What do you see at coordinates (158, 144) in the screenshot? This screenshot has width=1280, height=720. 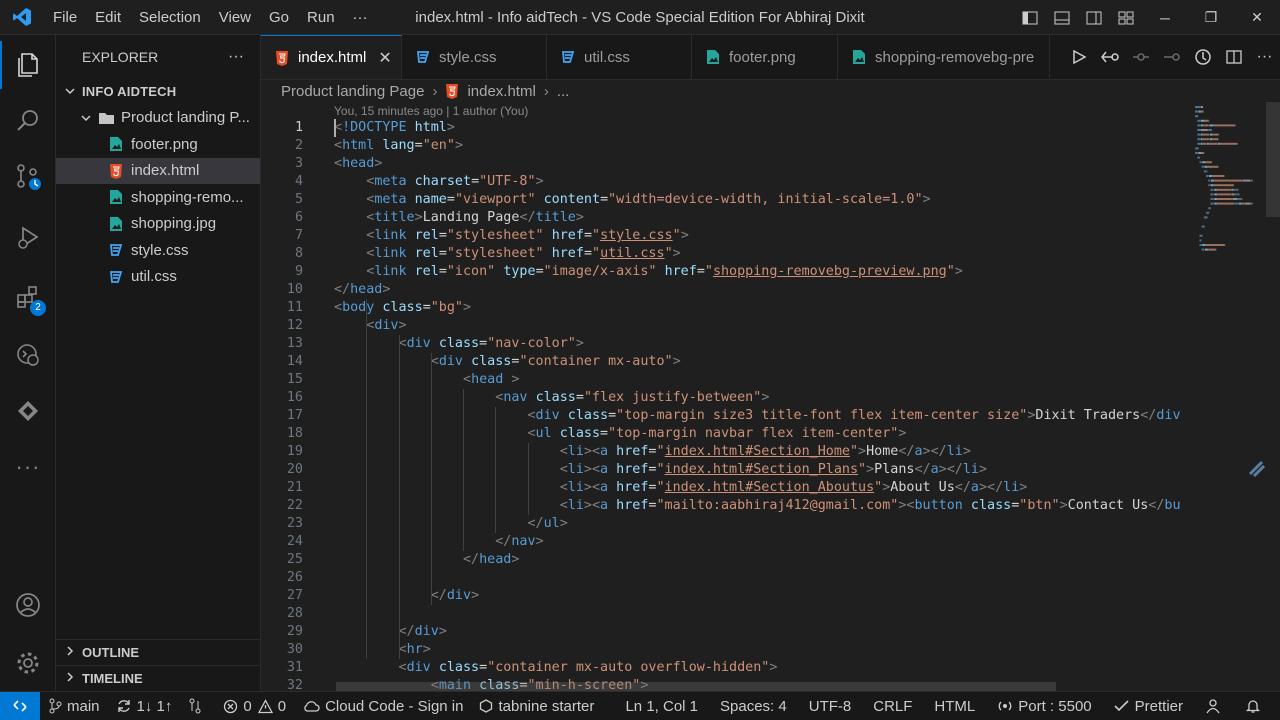 I see `file-footer-png: footer.png` at bounding box center [158, 144].